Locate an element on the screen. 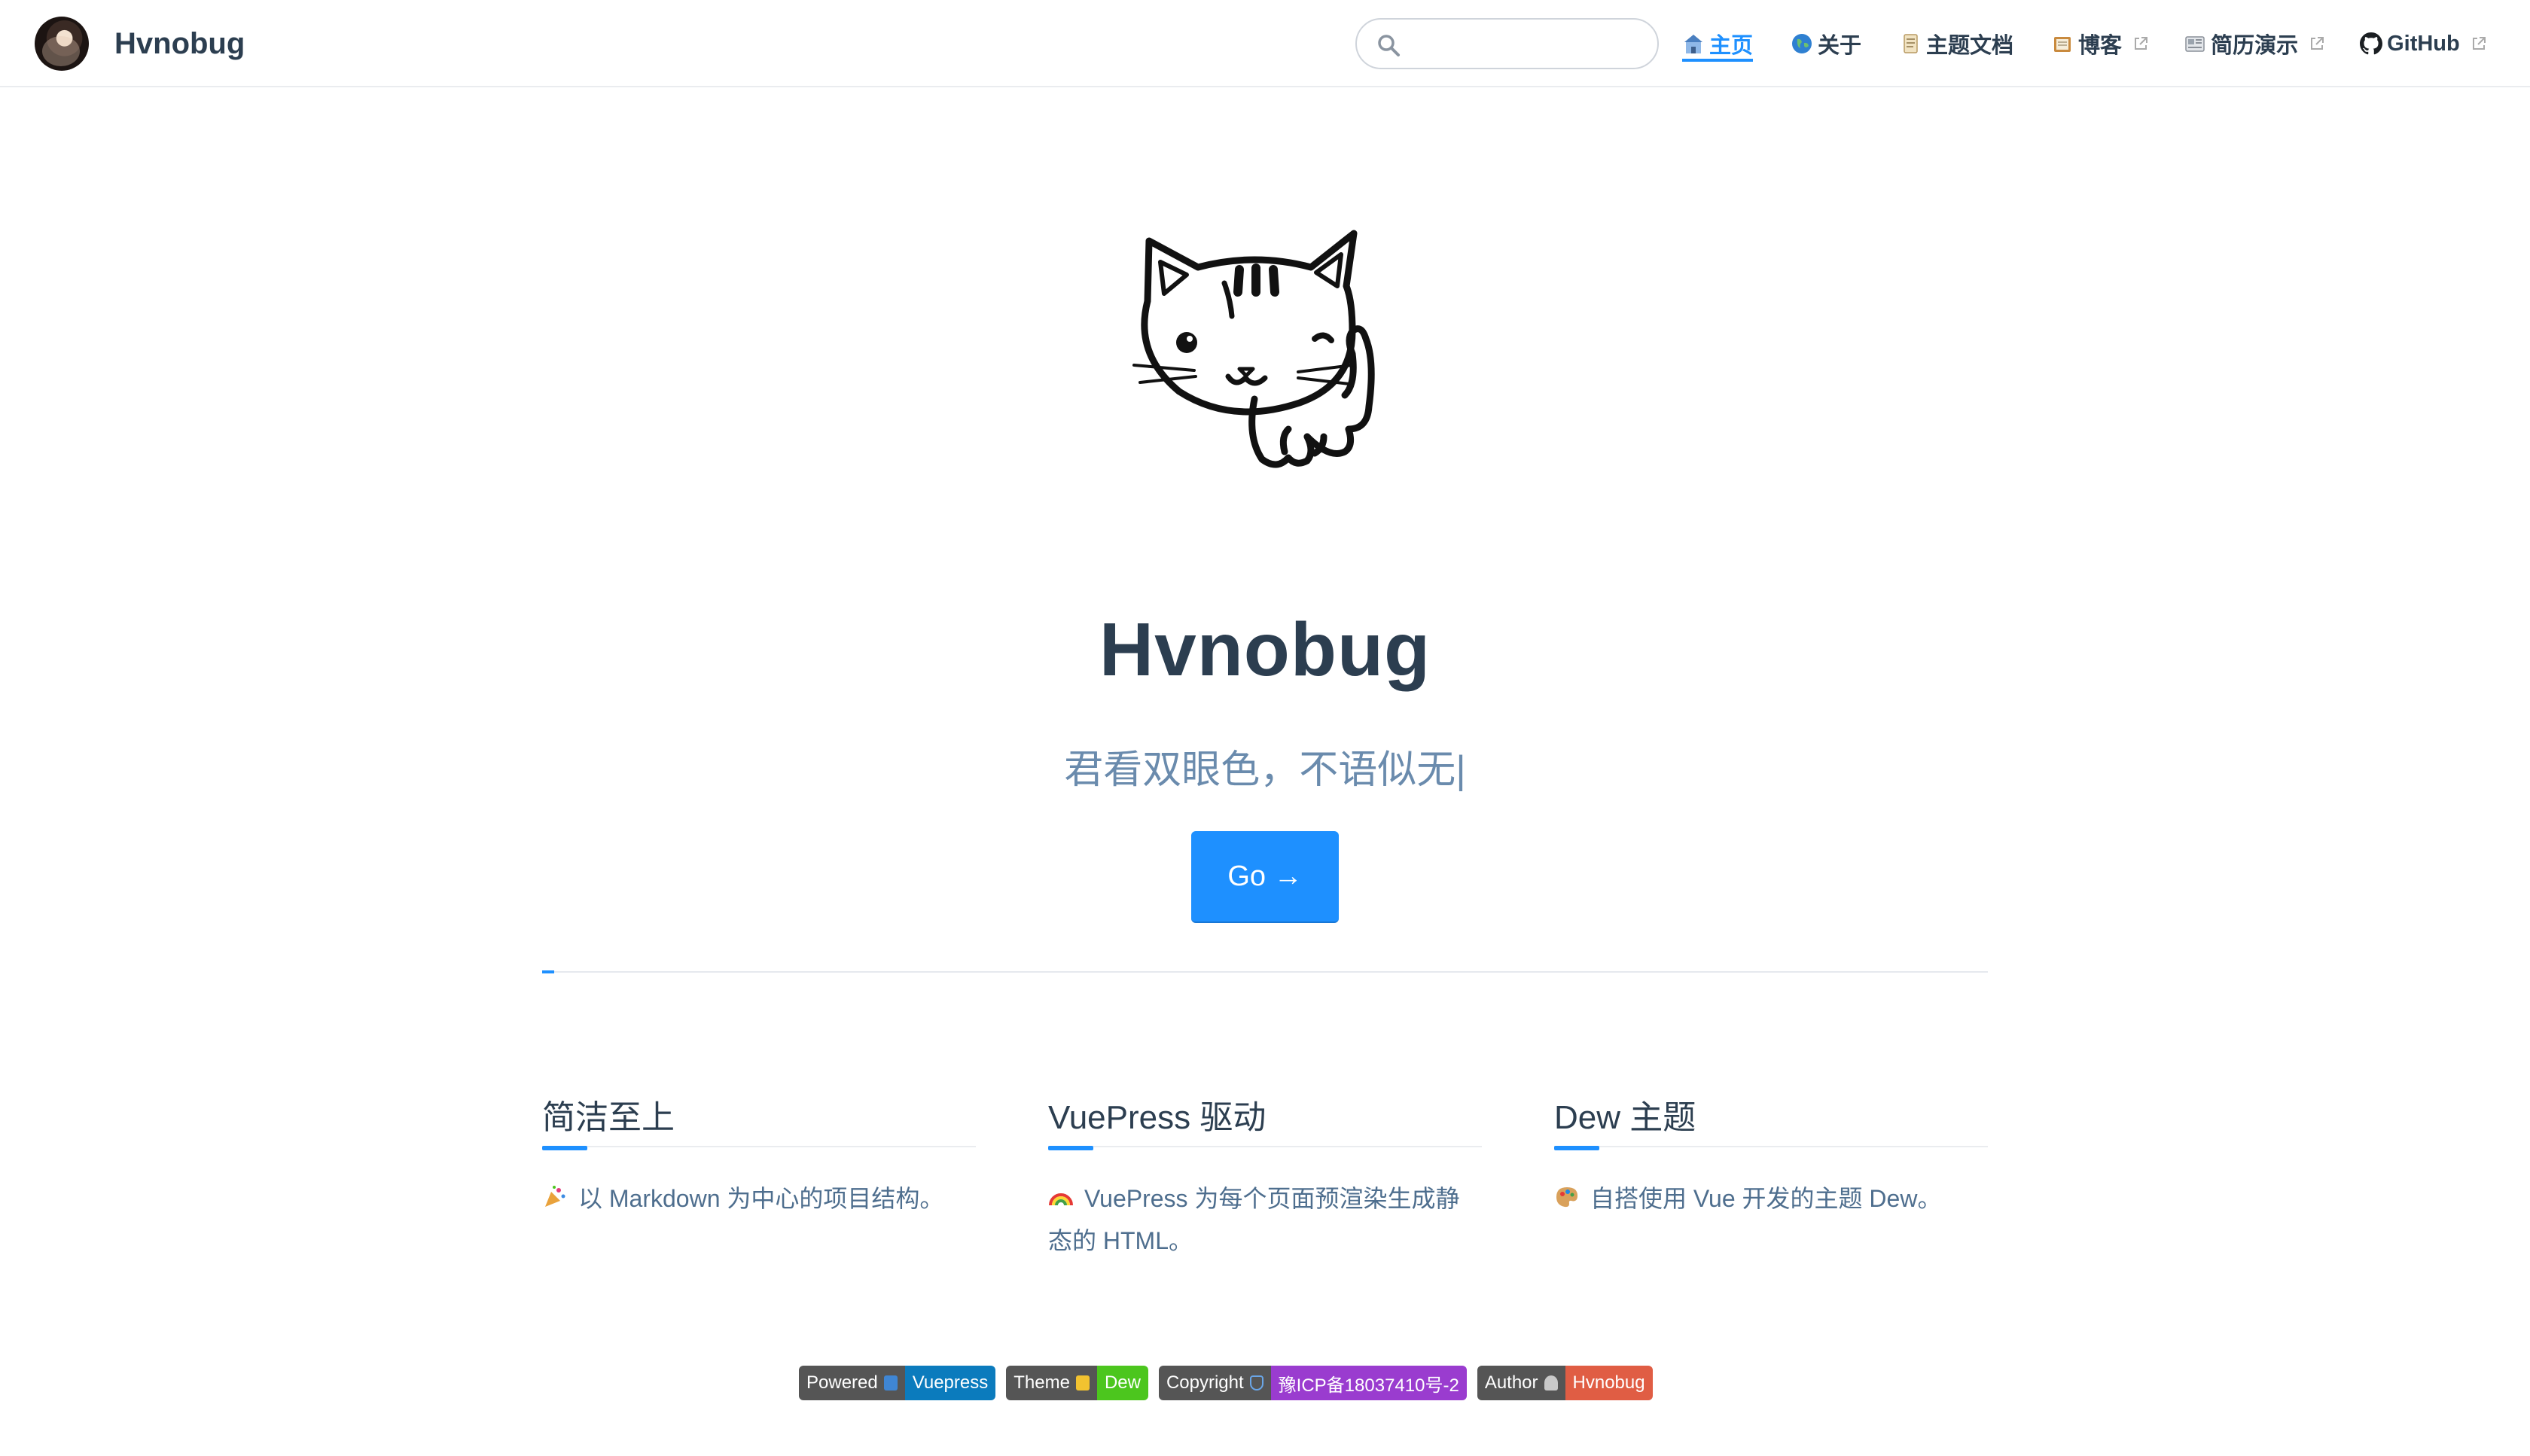  nav-item-blog: 博客 is located at coordinates (2100, 43).